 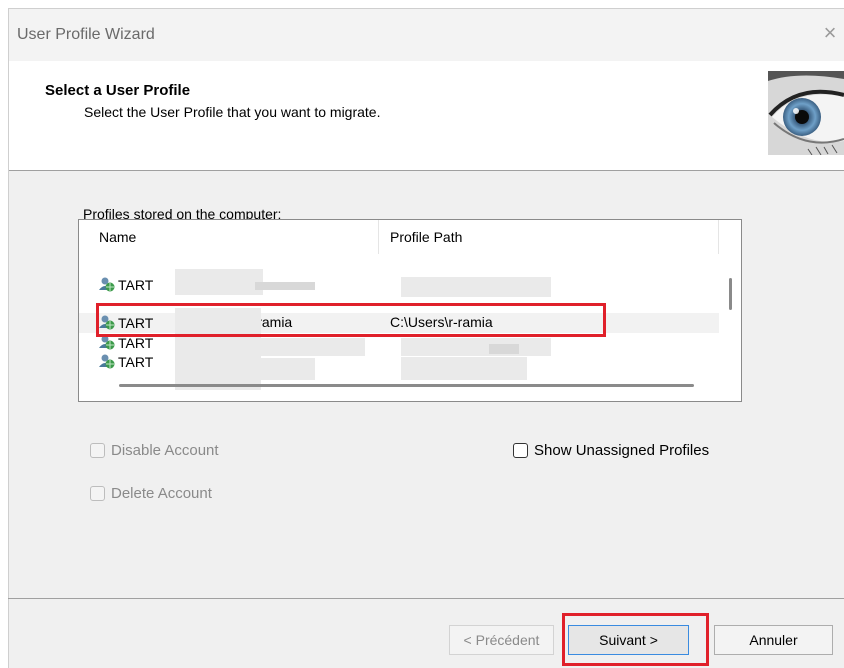 What do you see at coordinates (730, 294) in the screenshot?
I see `vertical-scroll-thumb` at bounding box center [730, 294].